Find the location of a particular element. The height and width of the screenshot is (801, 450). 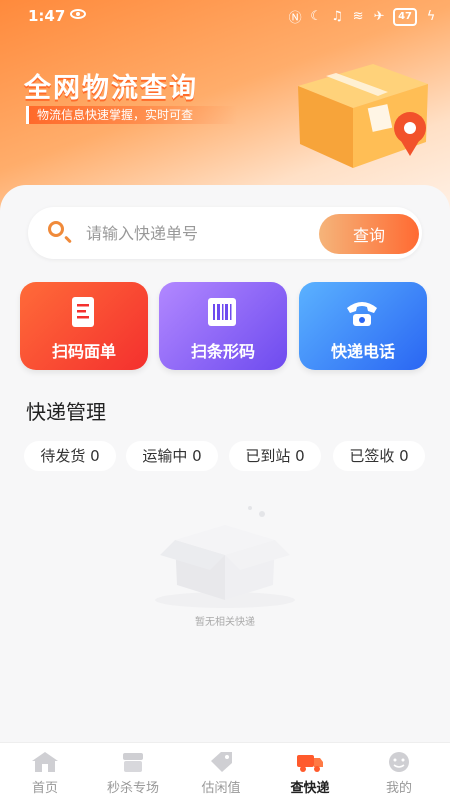

nav-track-package: 查快递 is located at coordinates (310, 772).